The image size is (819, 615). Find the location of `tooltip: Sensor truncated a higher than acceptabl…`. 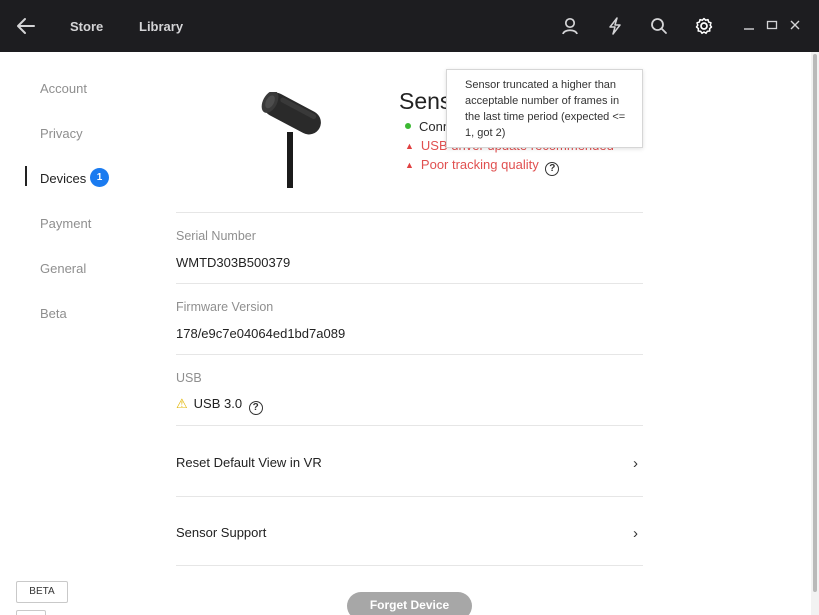

tooltip: Sensor truncated a higher than acceptabl… is located at coordinates (544, 108).